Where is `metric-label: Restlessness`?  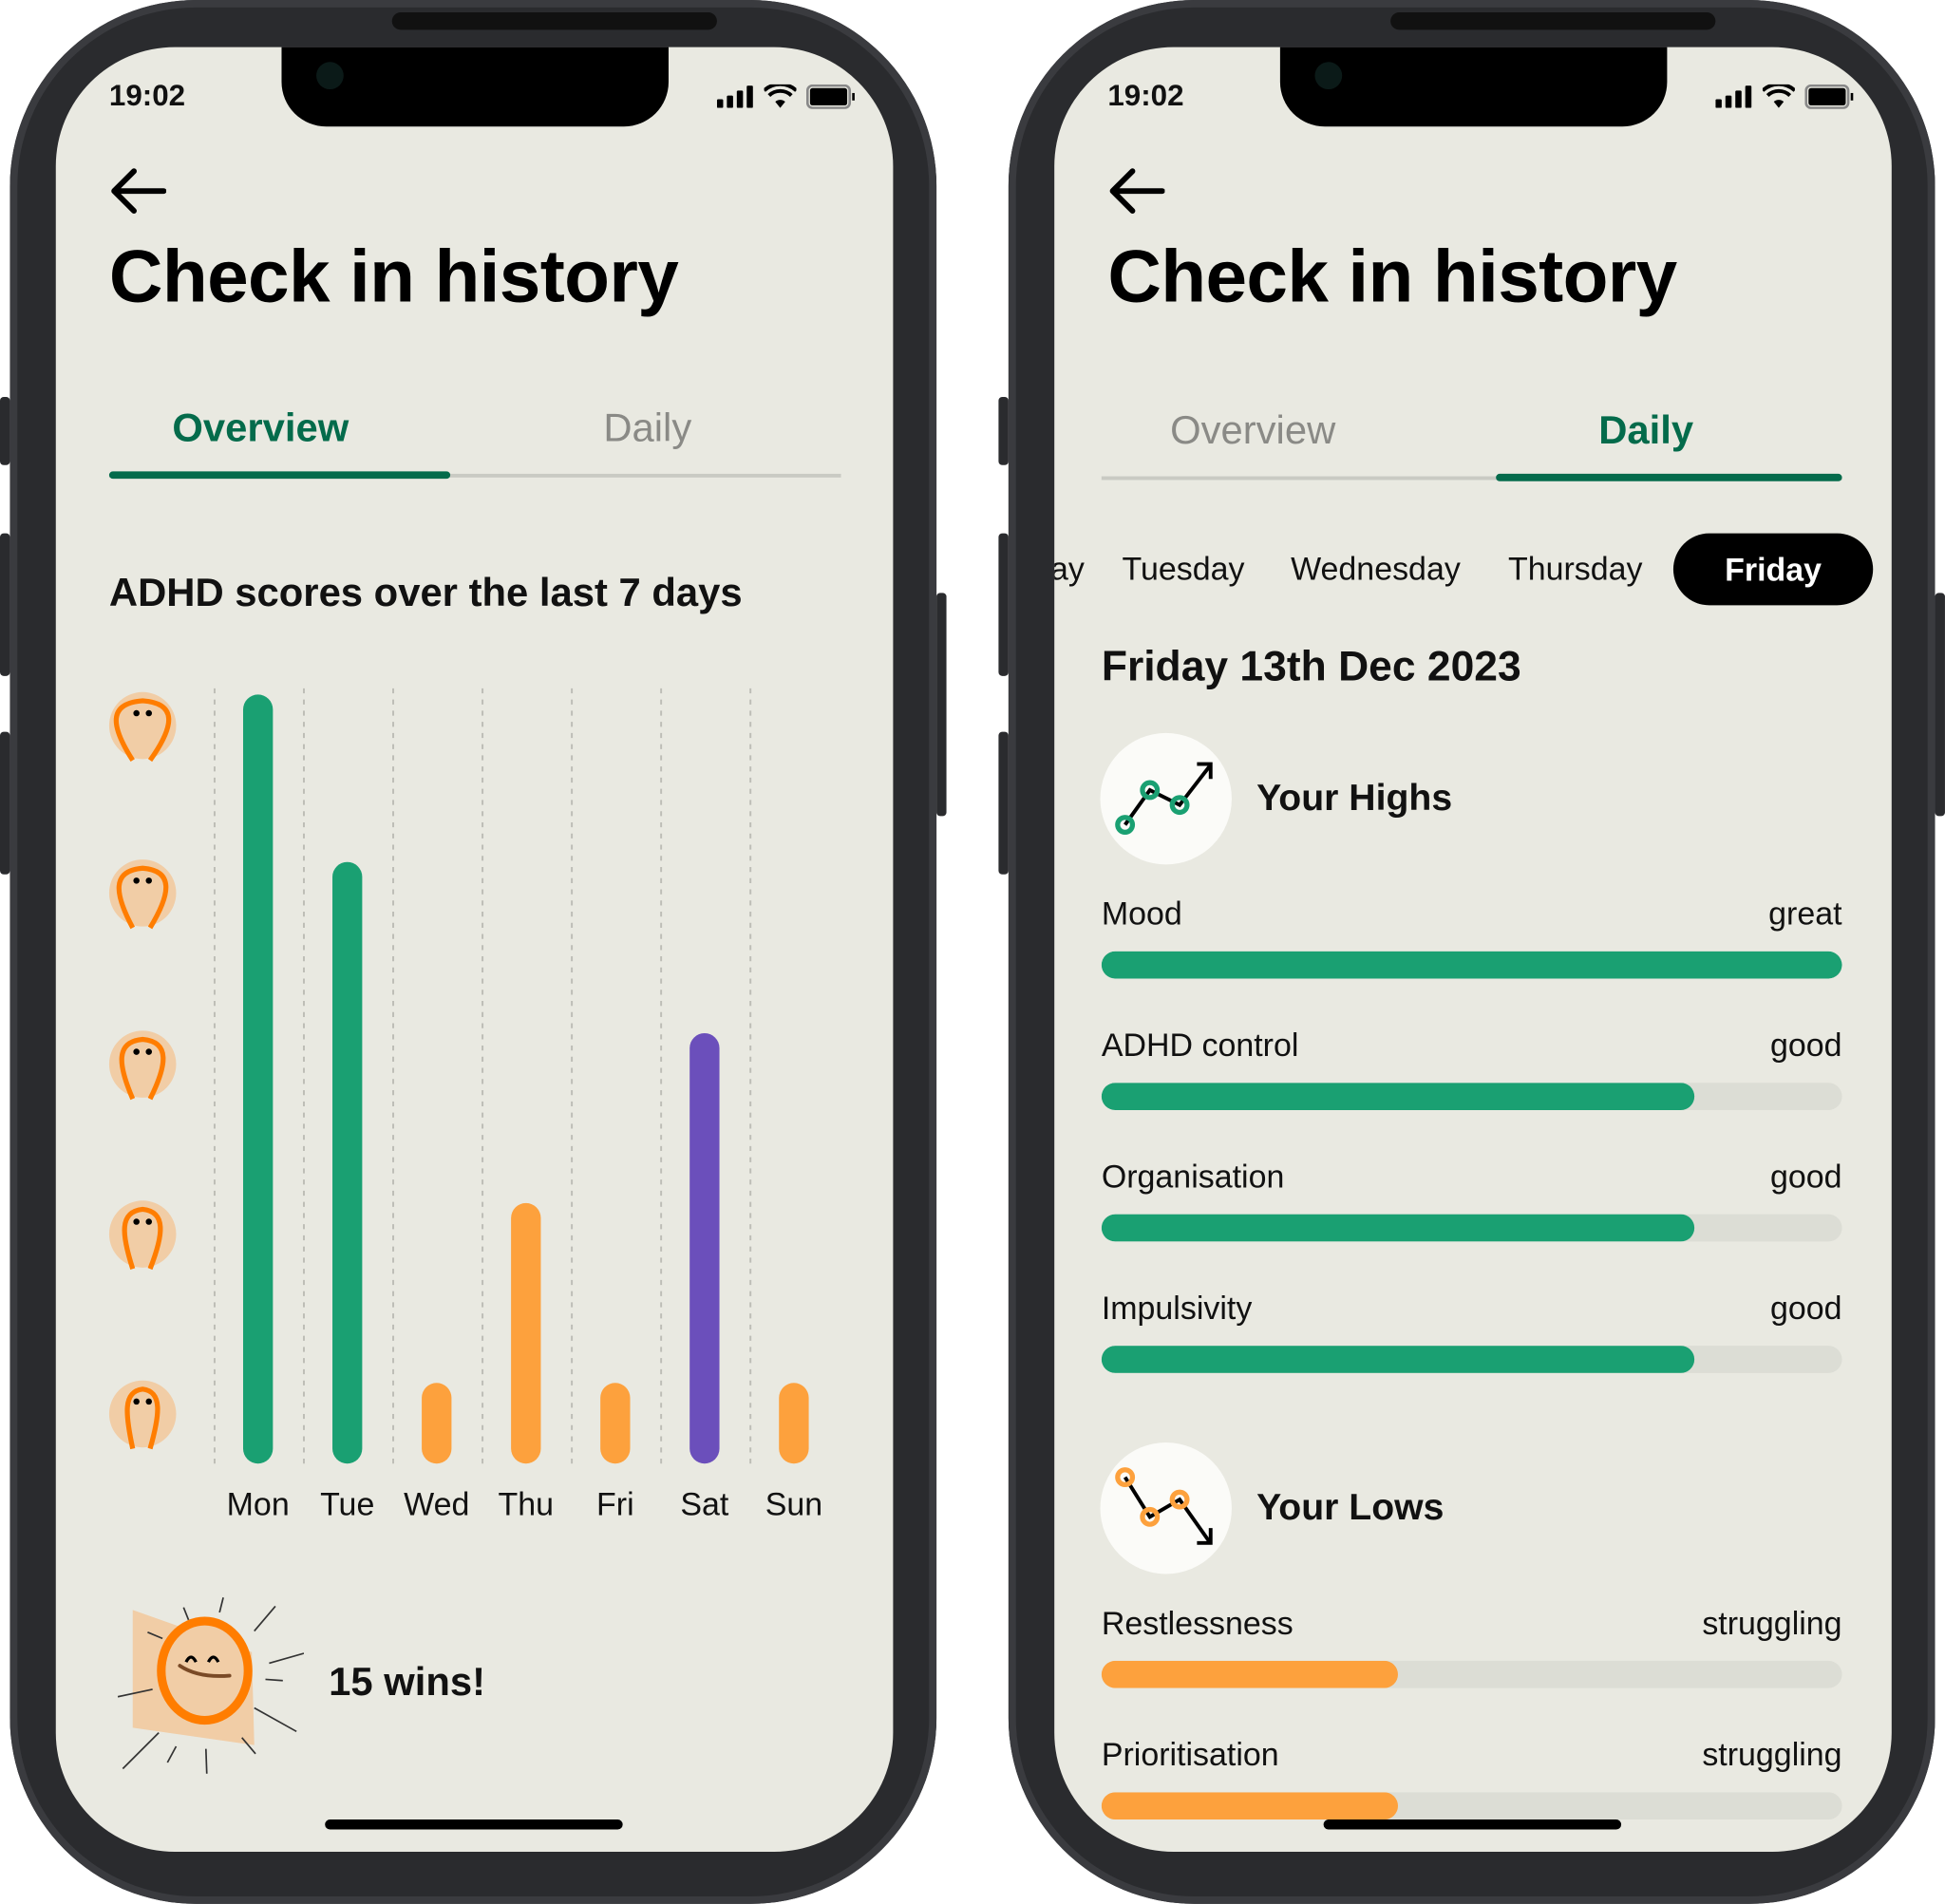
metric-label: Restlessness is located at coordinates (1197, 1623).